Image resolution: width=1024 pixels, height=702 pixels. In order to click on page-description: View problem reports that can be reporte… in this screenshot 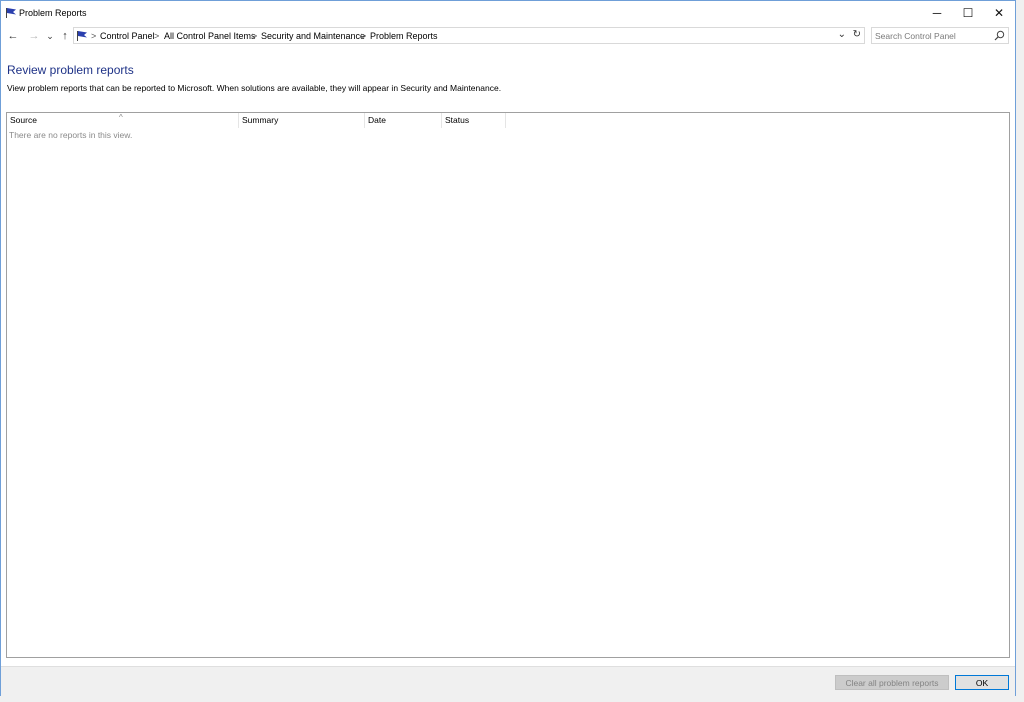, I will do `click(254, 88)`.